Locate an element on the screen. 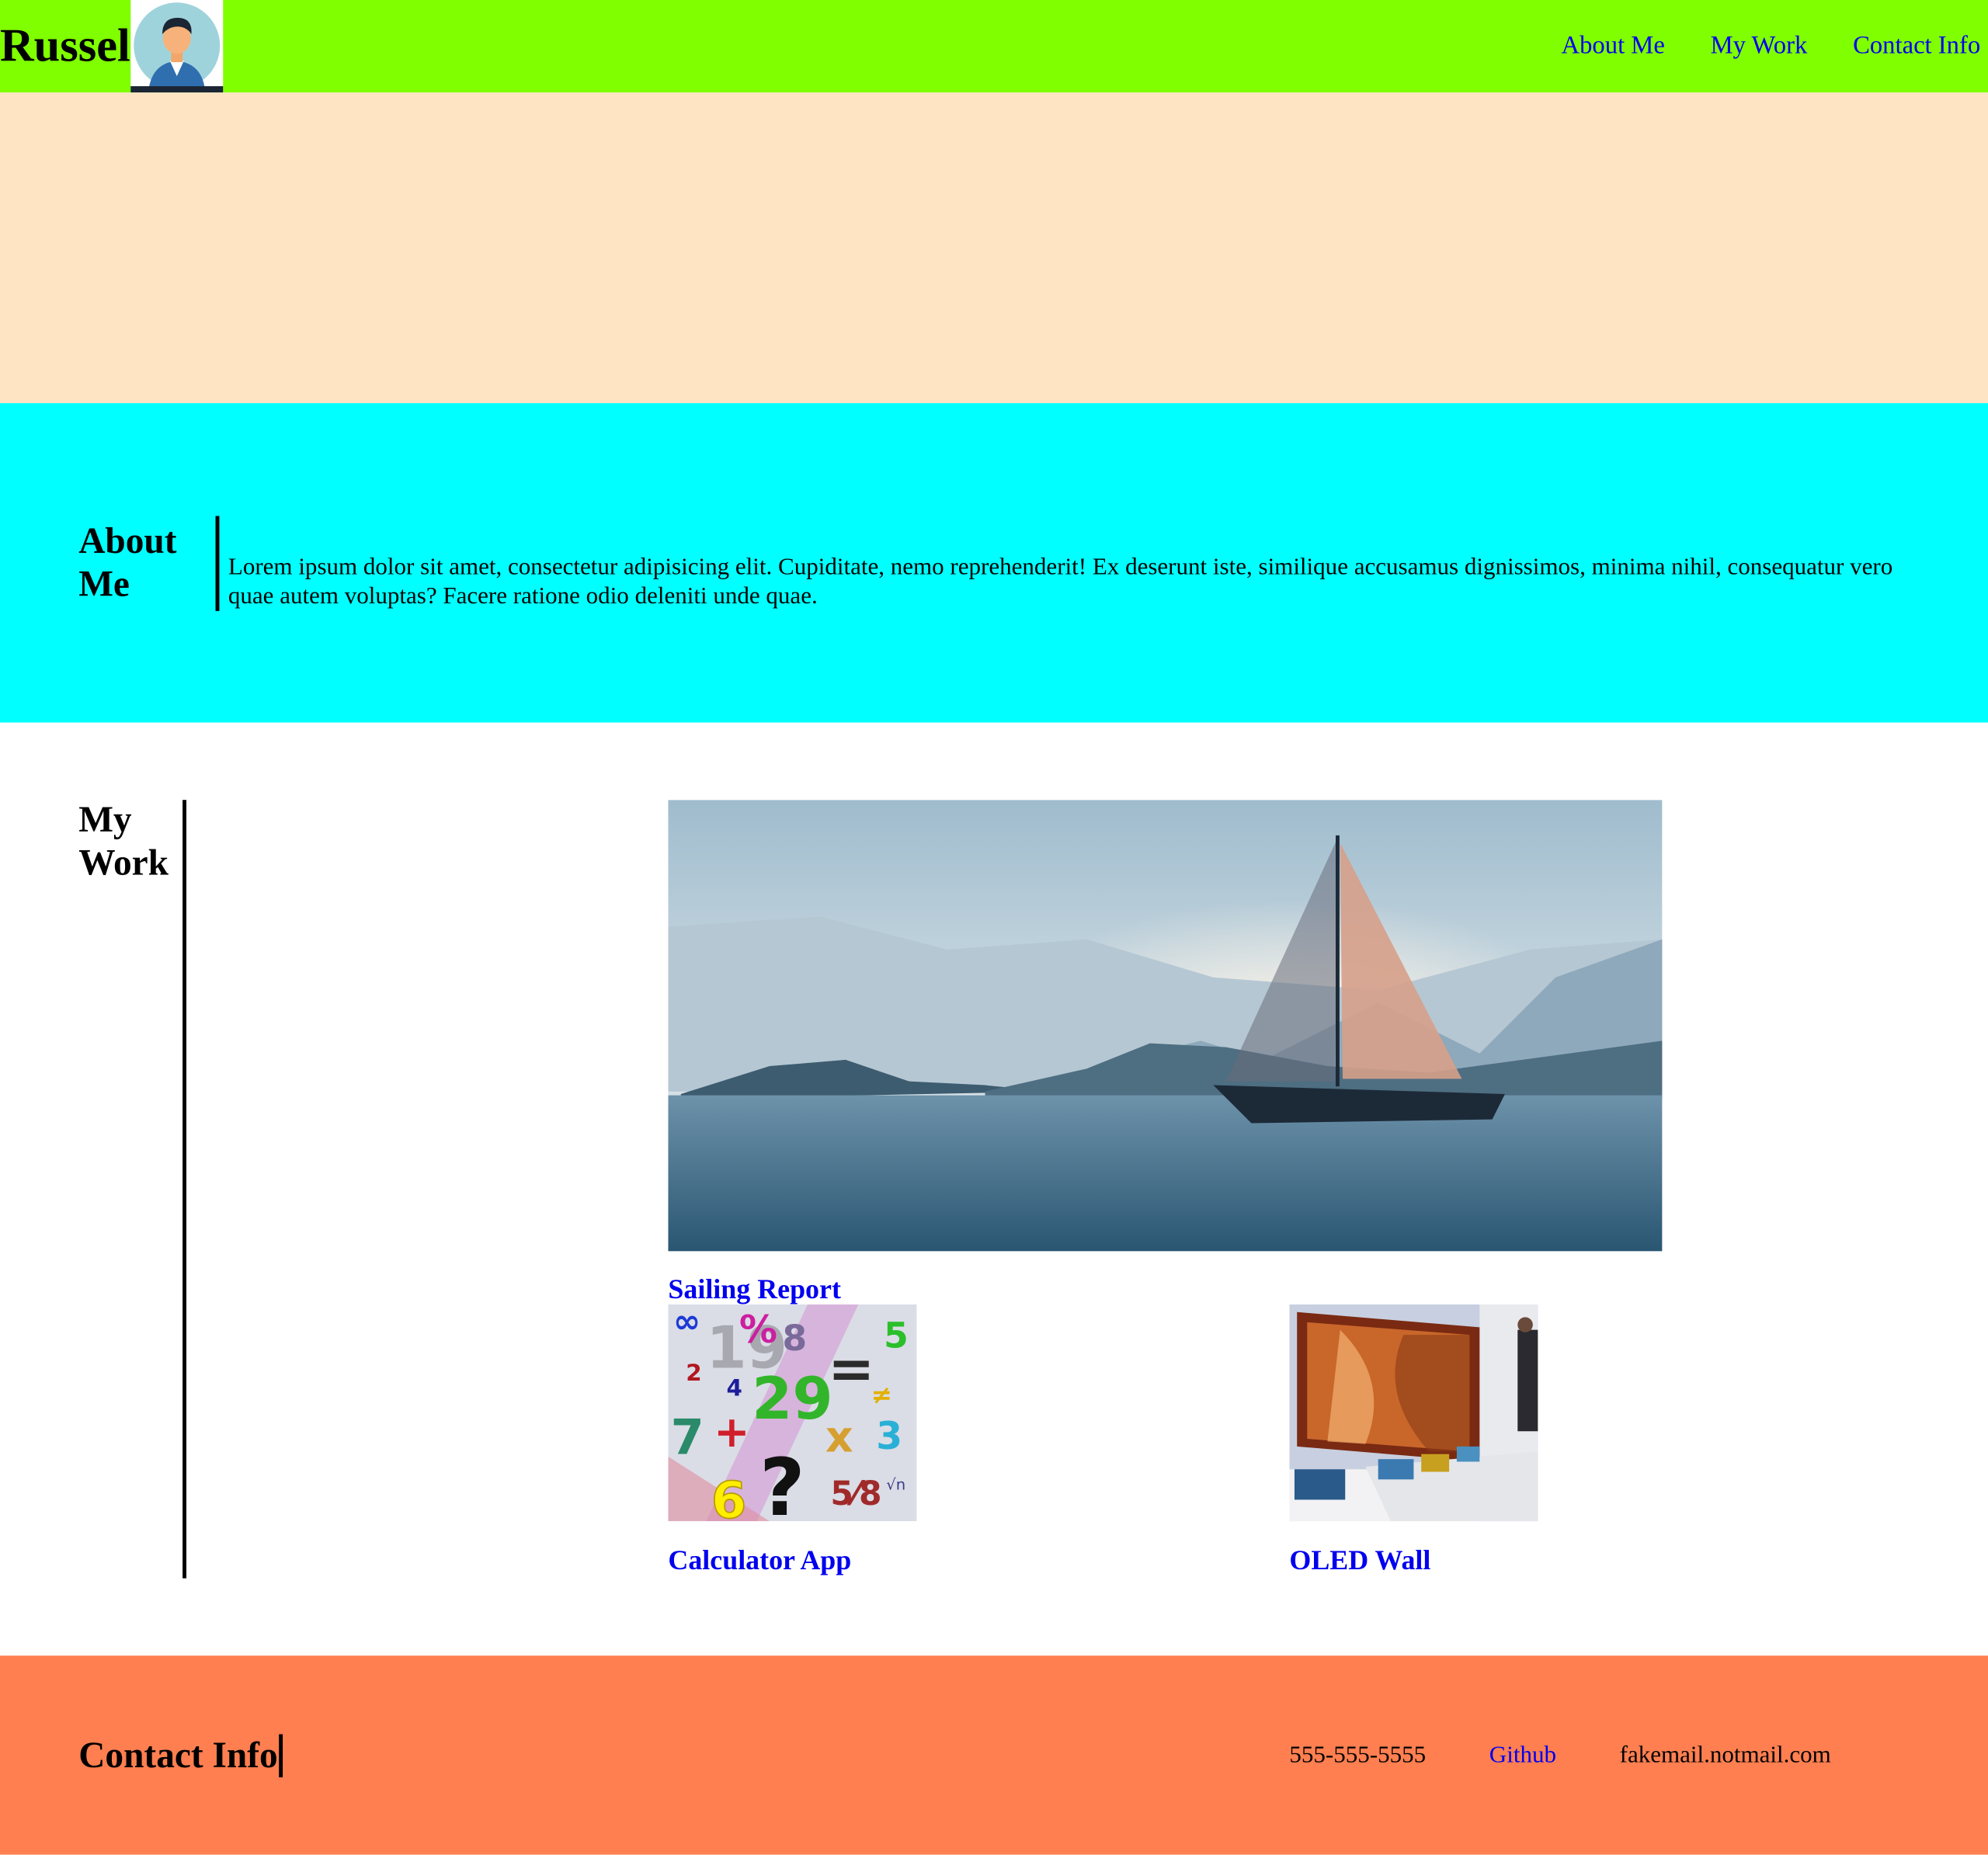  brand: Russel is located at coordinates (112, 46).